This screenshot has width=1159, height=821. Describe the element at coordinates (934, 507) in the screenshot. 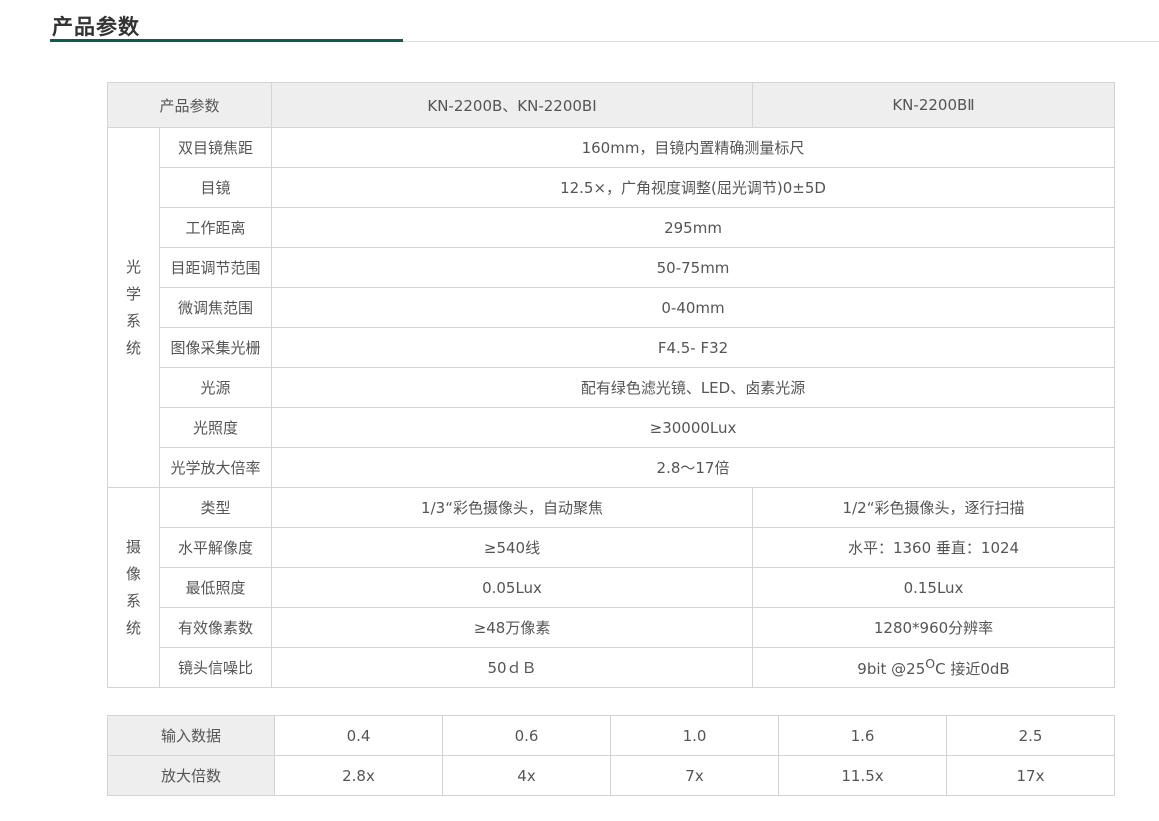

I see `row-value-b: 1/2“彩色摄像头，逐行扫描` at that location.